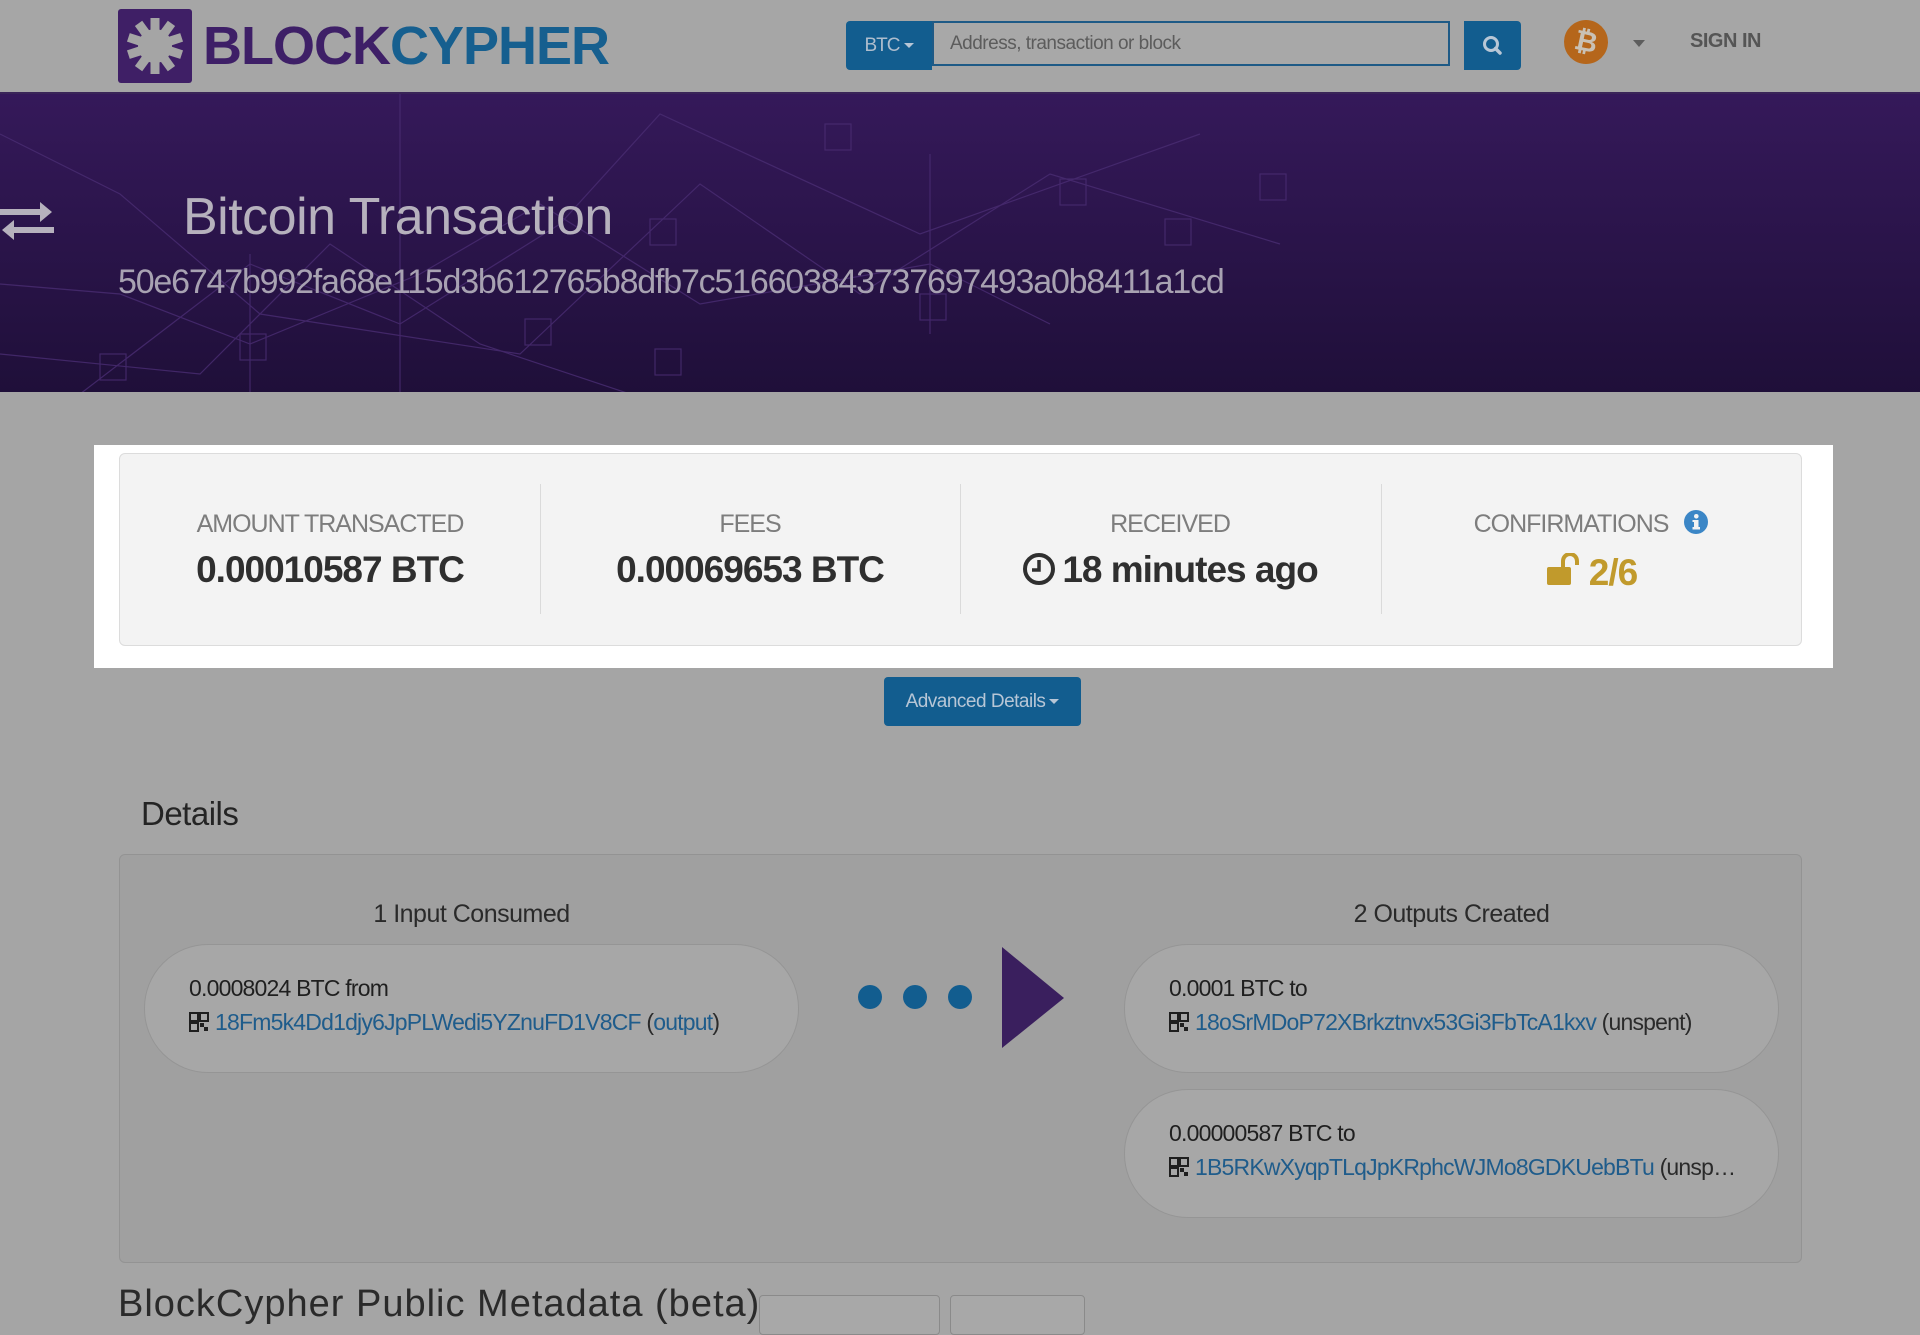 The image size is (1920, 1335). What do you see at coordinates (1191, 43) in the screenshot?
I see `search-input` at bounding box center [1191, 43].